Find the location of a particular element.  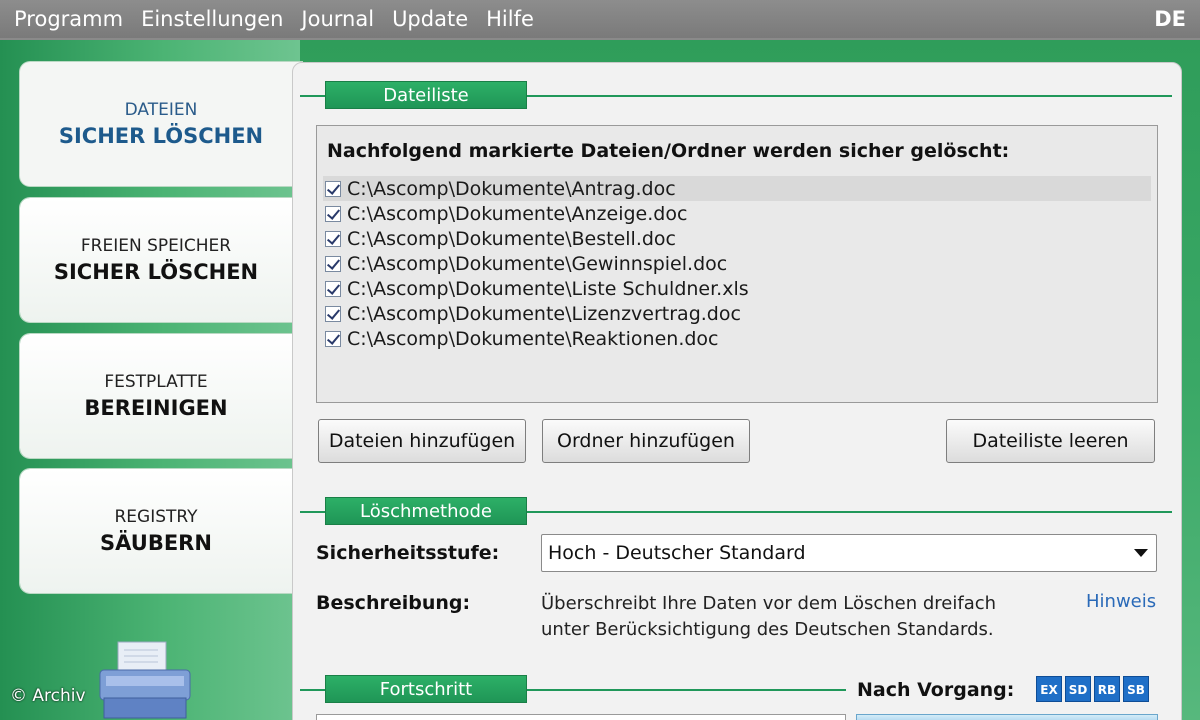

sidebar-tab-dateien-sicher-loeschen: DATEIEN SICHER LÖSCHEN is located at coordinates (161, 124).